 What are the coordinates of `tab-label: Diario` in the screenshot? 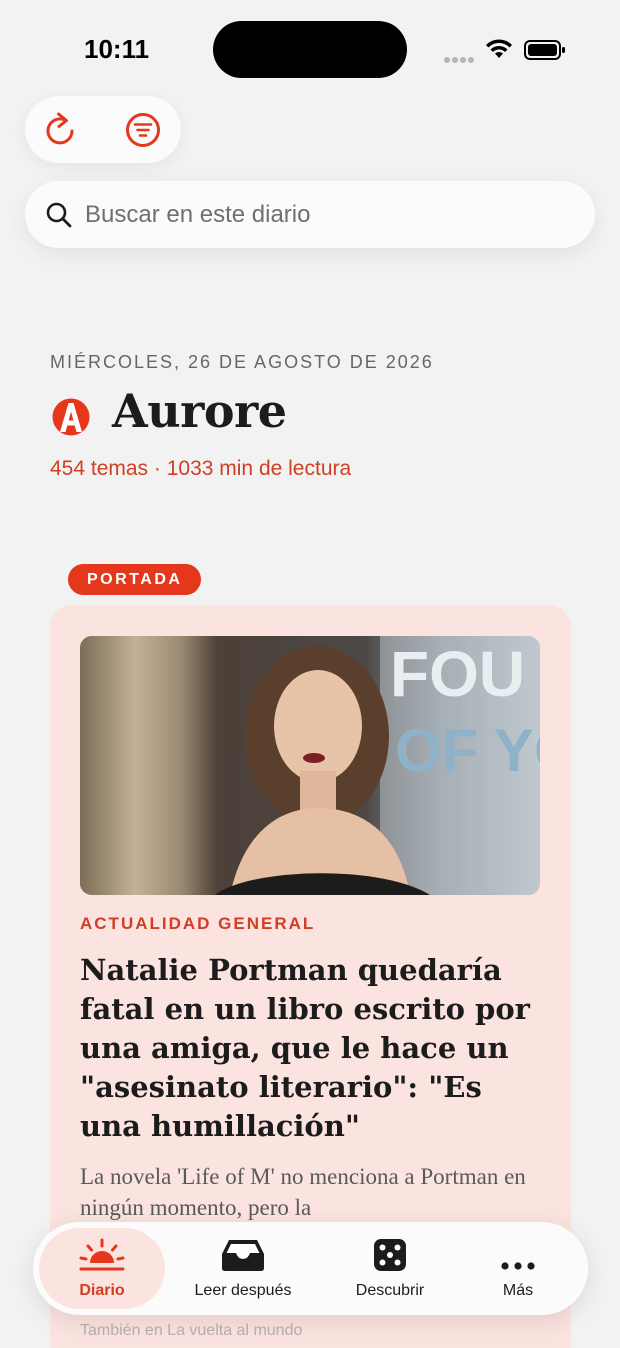 It's located at (102, 1290).